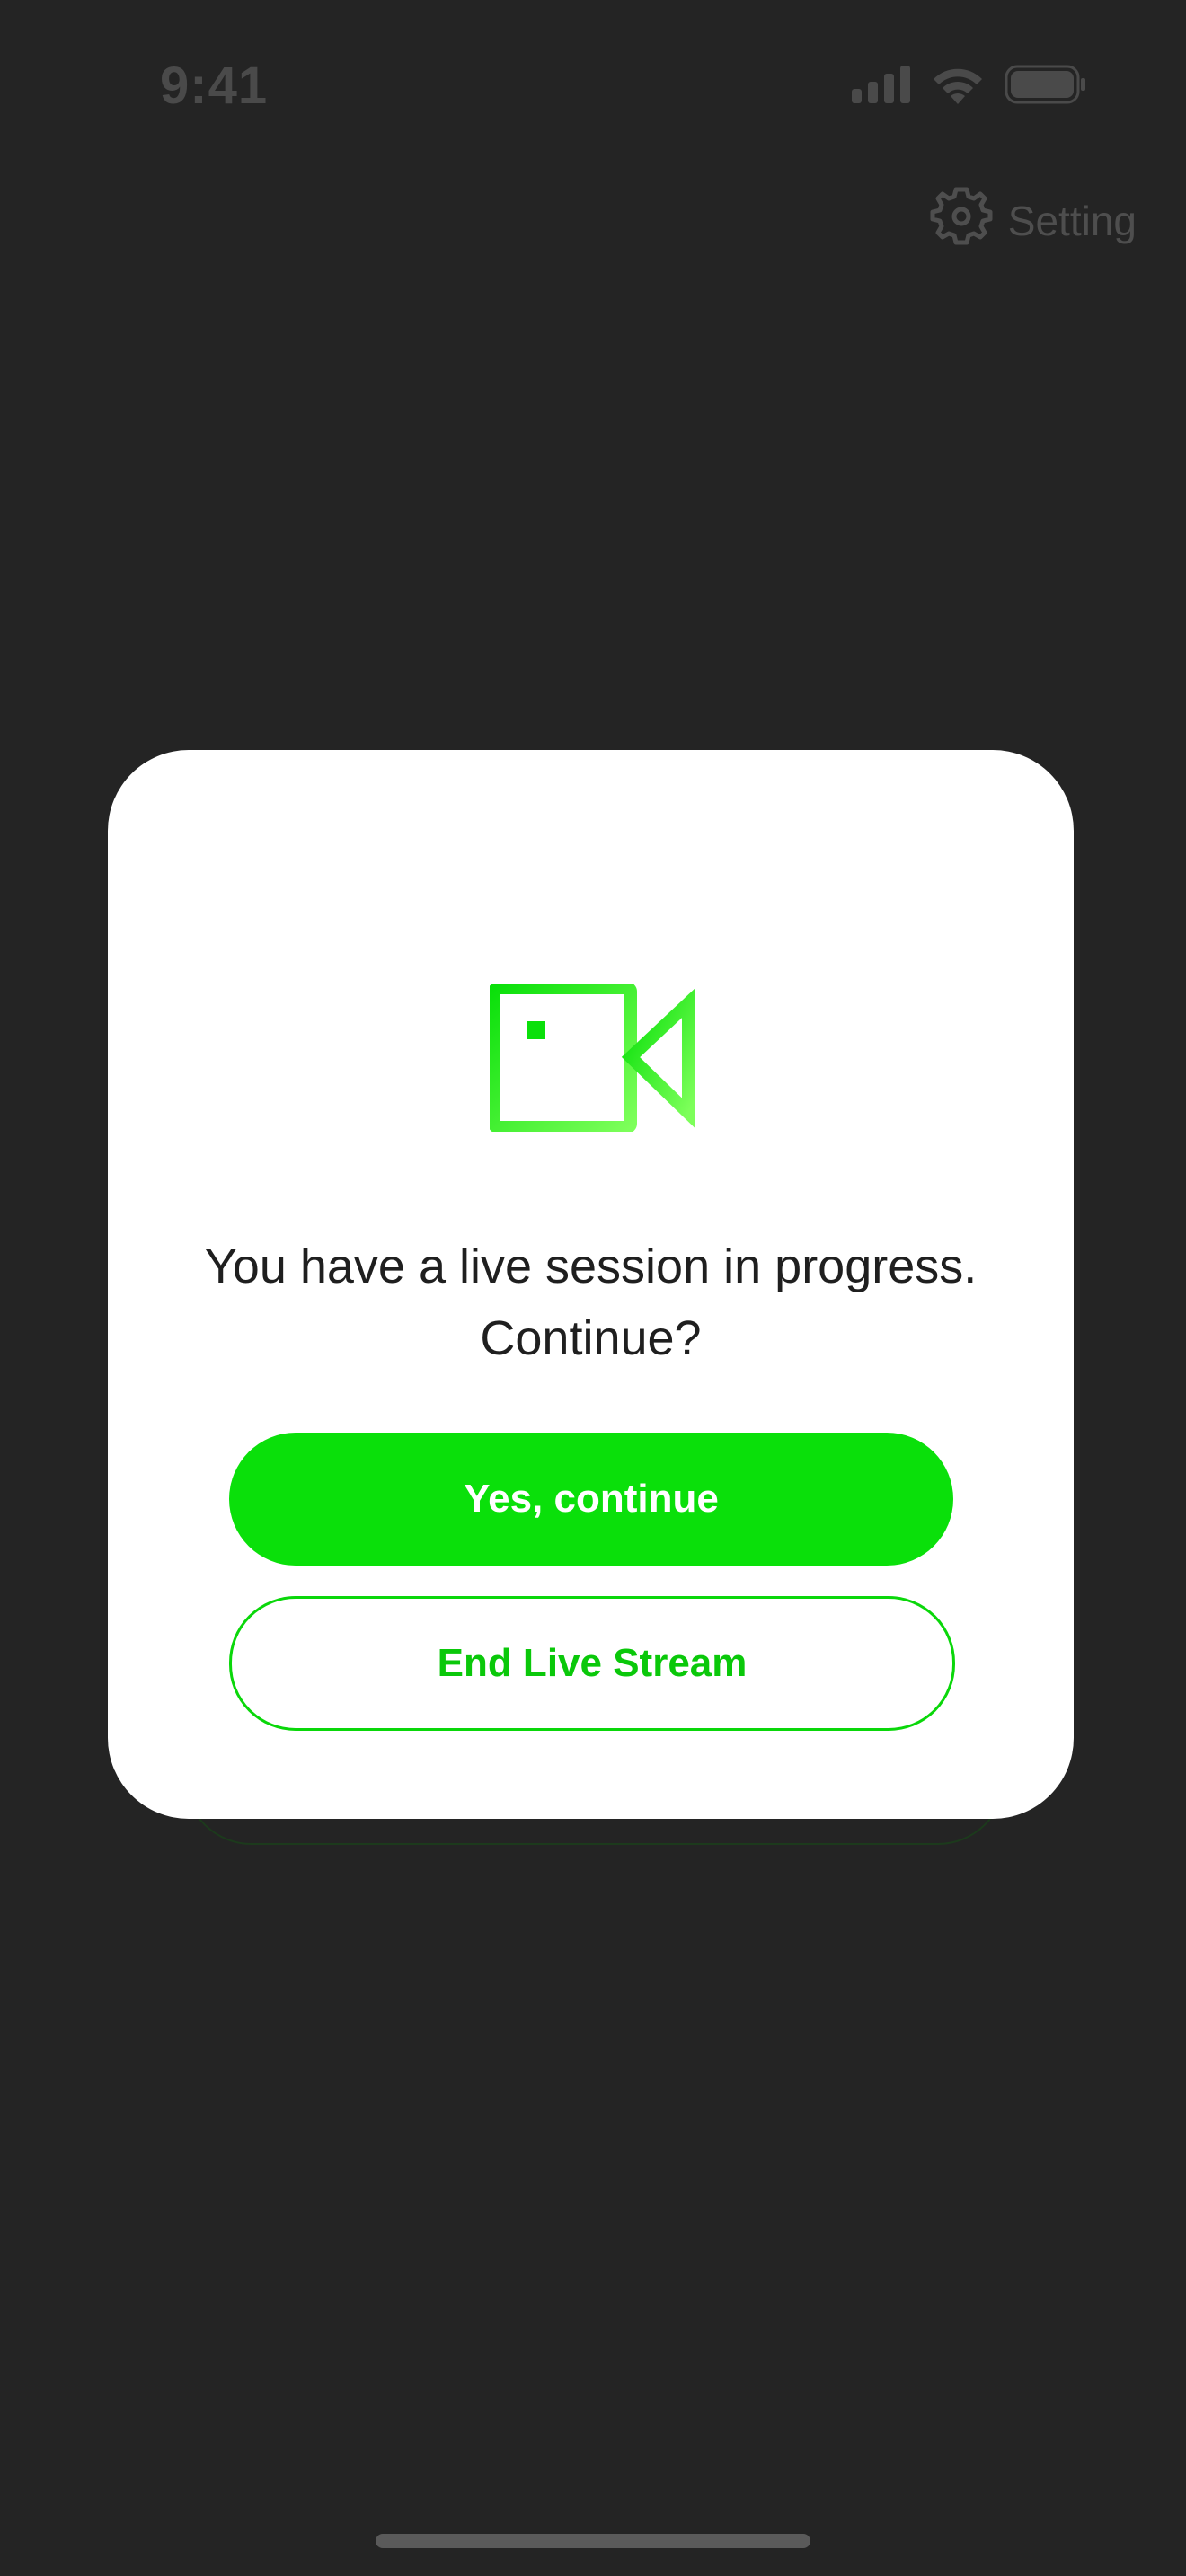 Image resolution: width=1186 pixels, height=2576 pixels. What do you see at coordinates (593, 2541) in the screenshot?
I see `home-indicator` at bounding box center [593, 2541].